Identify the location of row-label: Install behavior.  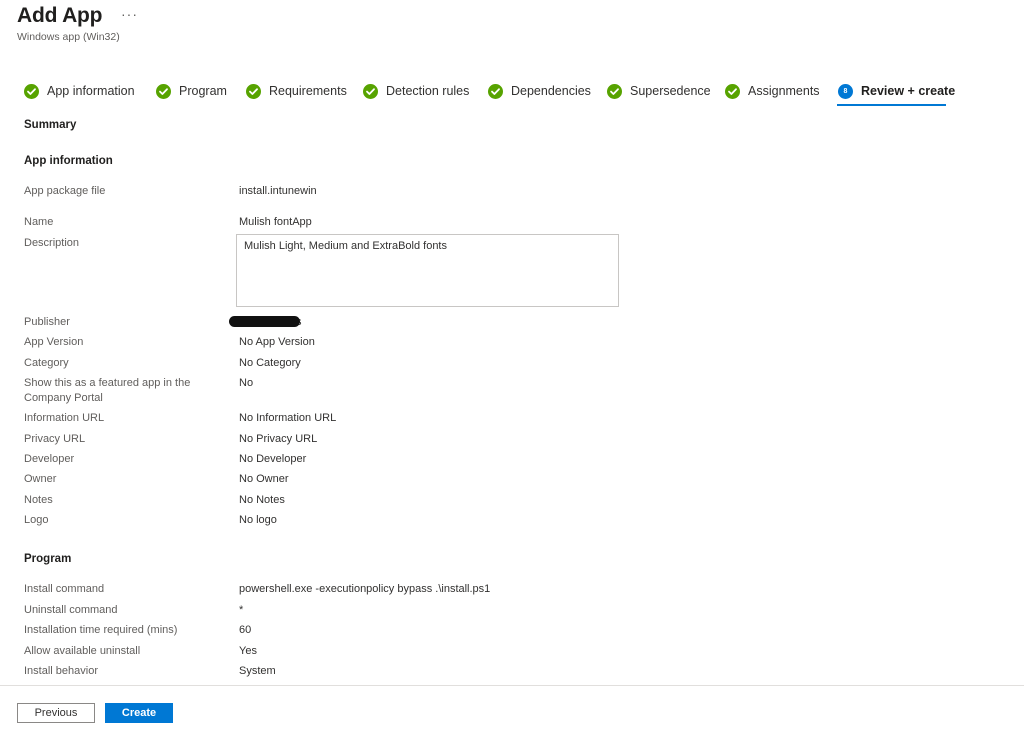
(61, 671).